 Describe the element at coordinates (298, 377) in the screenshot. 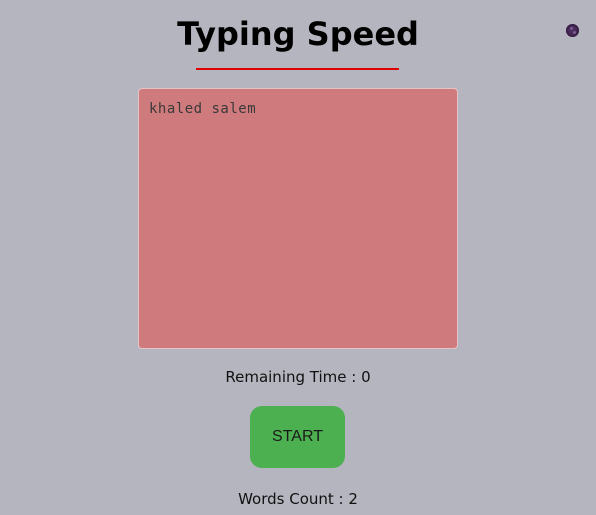

I see `remaining-time-label: Remaining Time : 0` at that location.